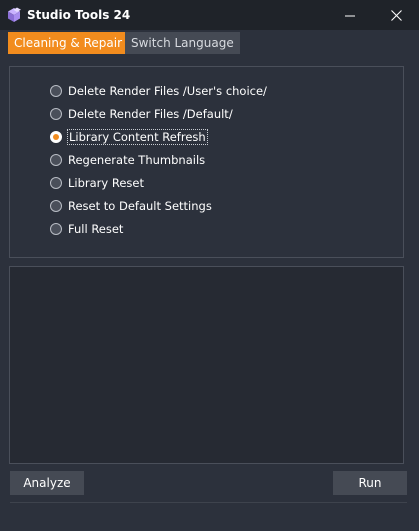 The width and height of the screenshot is (419, 531). What do you see at coordinates (56, 137) in the screenshot?
I see `radio-button-selected` at bounding box center [56, 137].